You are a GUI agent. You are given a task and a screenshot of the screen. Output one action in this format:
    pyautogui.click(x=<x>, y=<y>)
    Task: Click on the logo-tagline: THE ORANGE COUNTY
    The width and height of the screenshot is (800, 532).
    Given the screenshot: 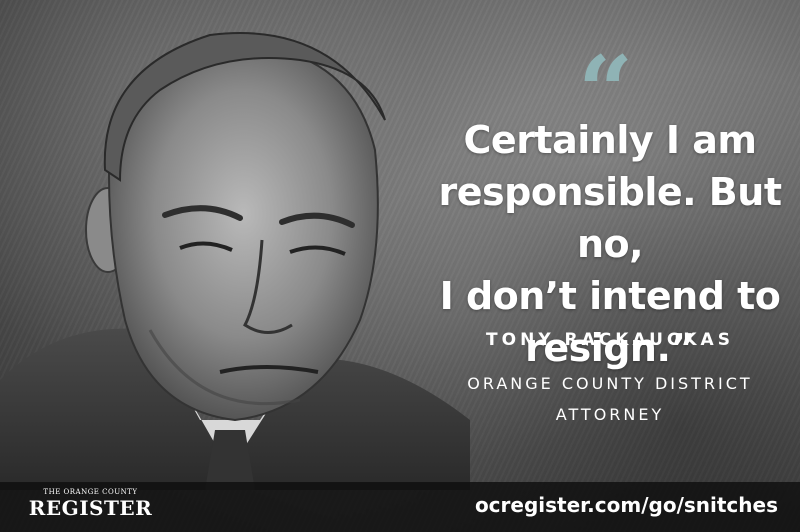 What is the action you would take?
    pyautogui.click(x=90, y=492)
    